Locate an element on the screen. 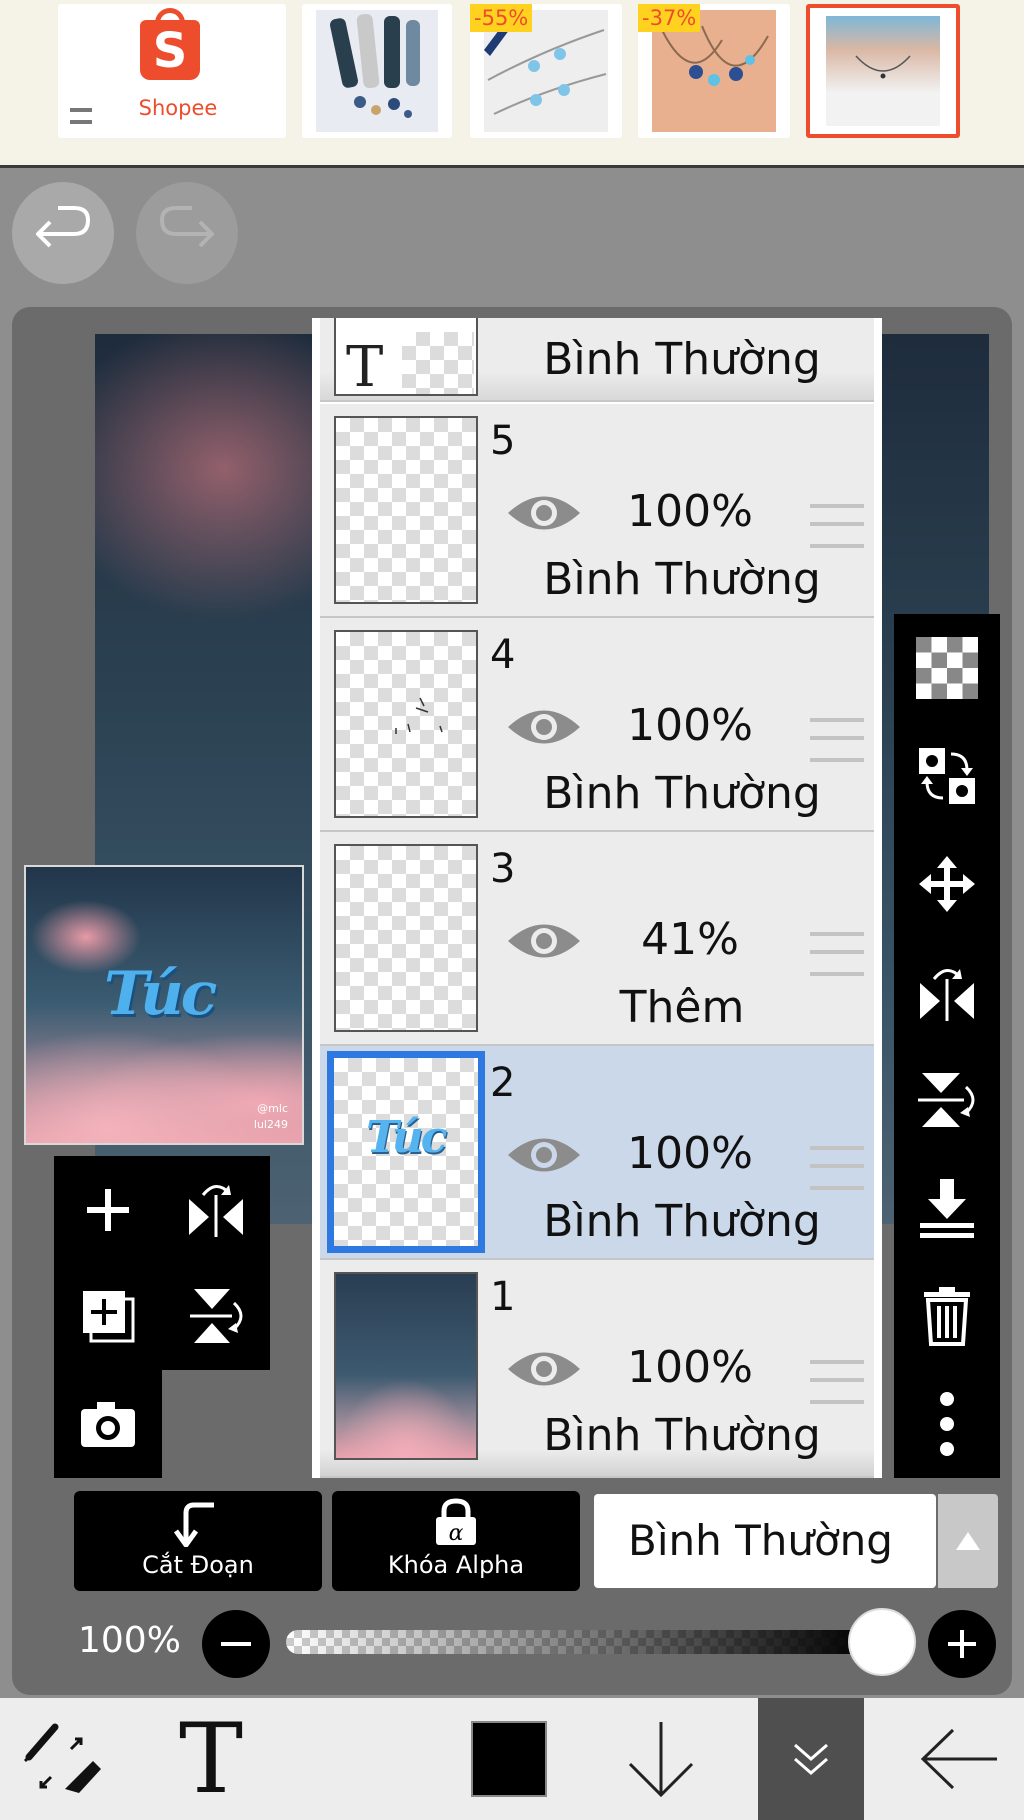  ad-product-2: -55% is located at coordinates (546, 71).